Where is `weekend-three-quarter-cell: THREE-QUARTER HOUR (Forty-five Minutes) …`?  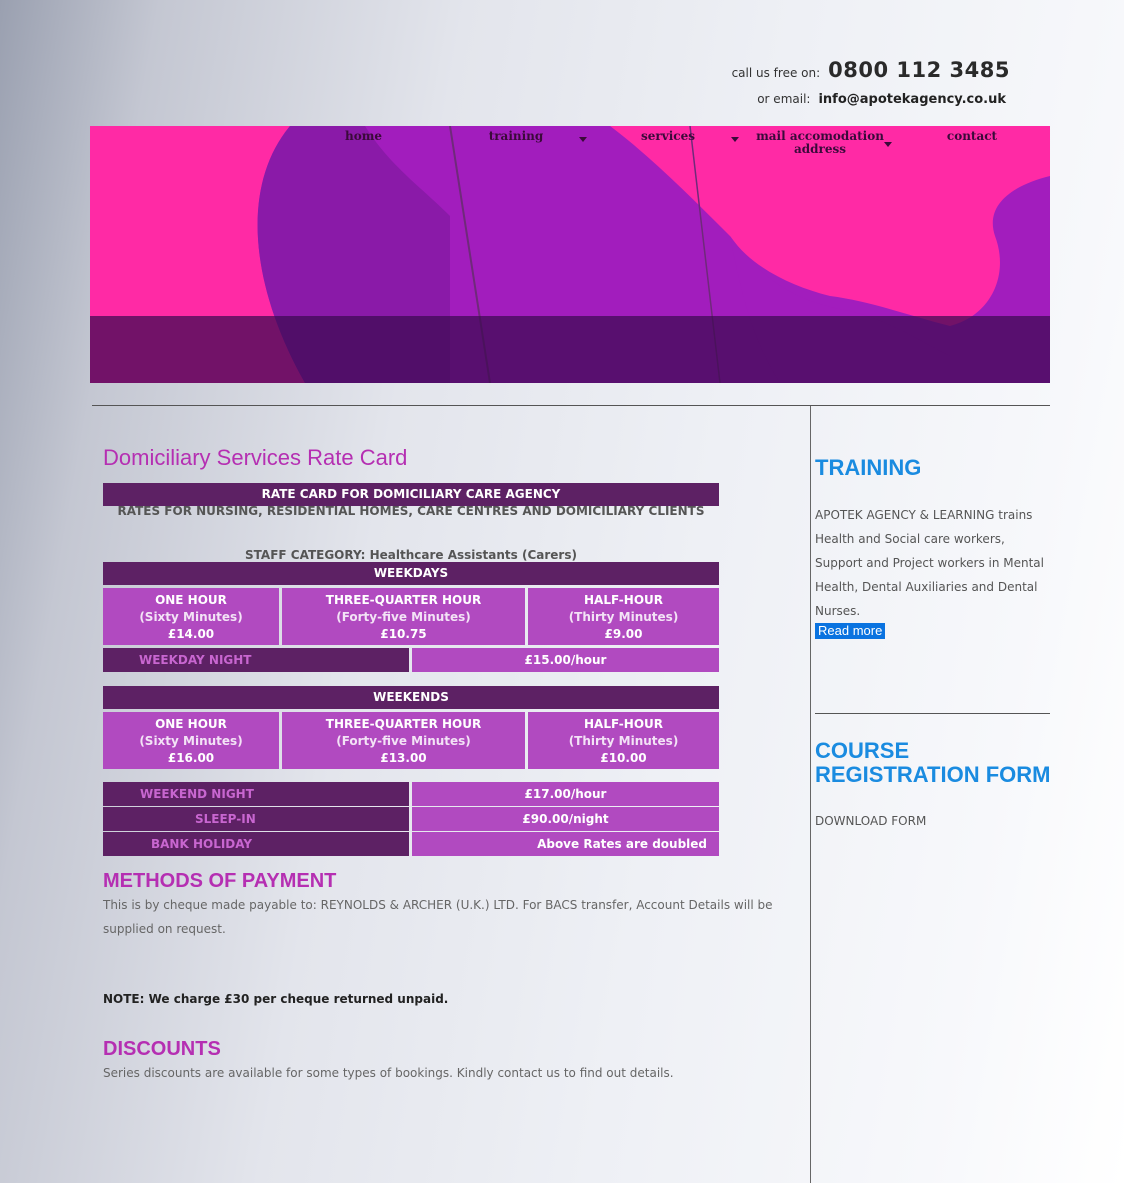
weekend-three-quarter-cell: THREE-QUARTER HOUR (Forty-five Minutes) … is located at coordinates (403, 740).